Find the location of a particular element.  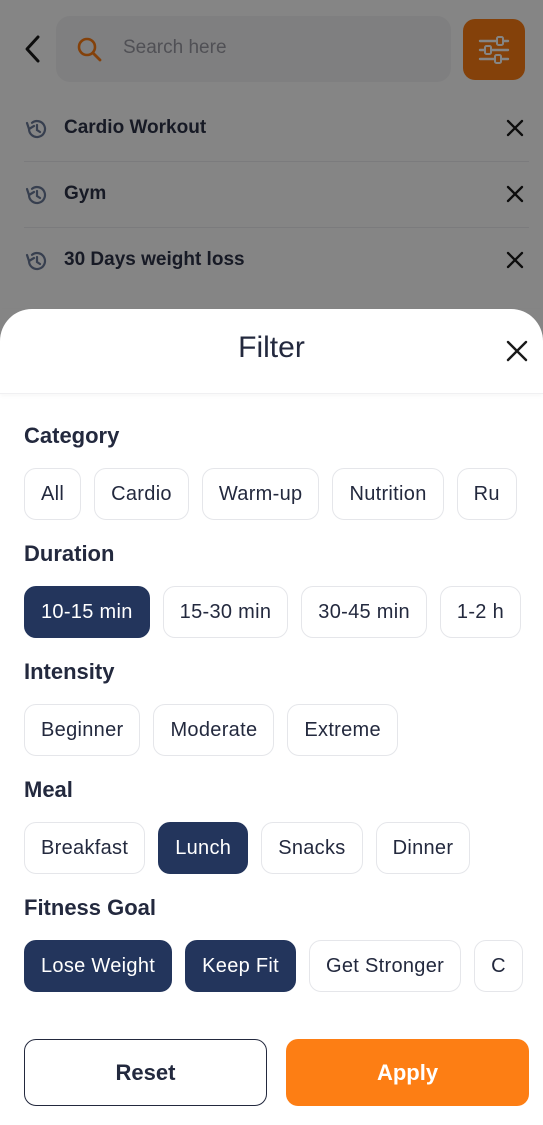

meal-chip-row: Breakfast Lunch Snacks Dinner is located at coordinates (247, 848).